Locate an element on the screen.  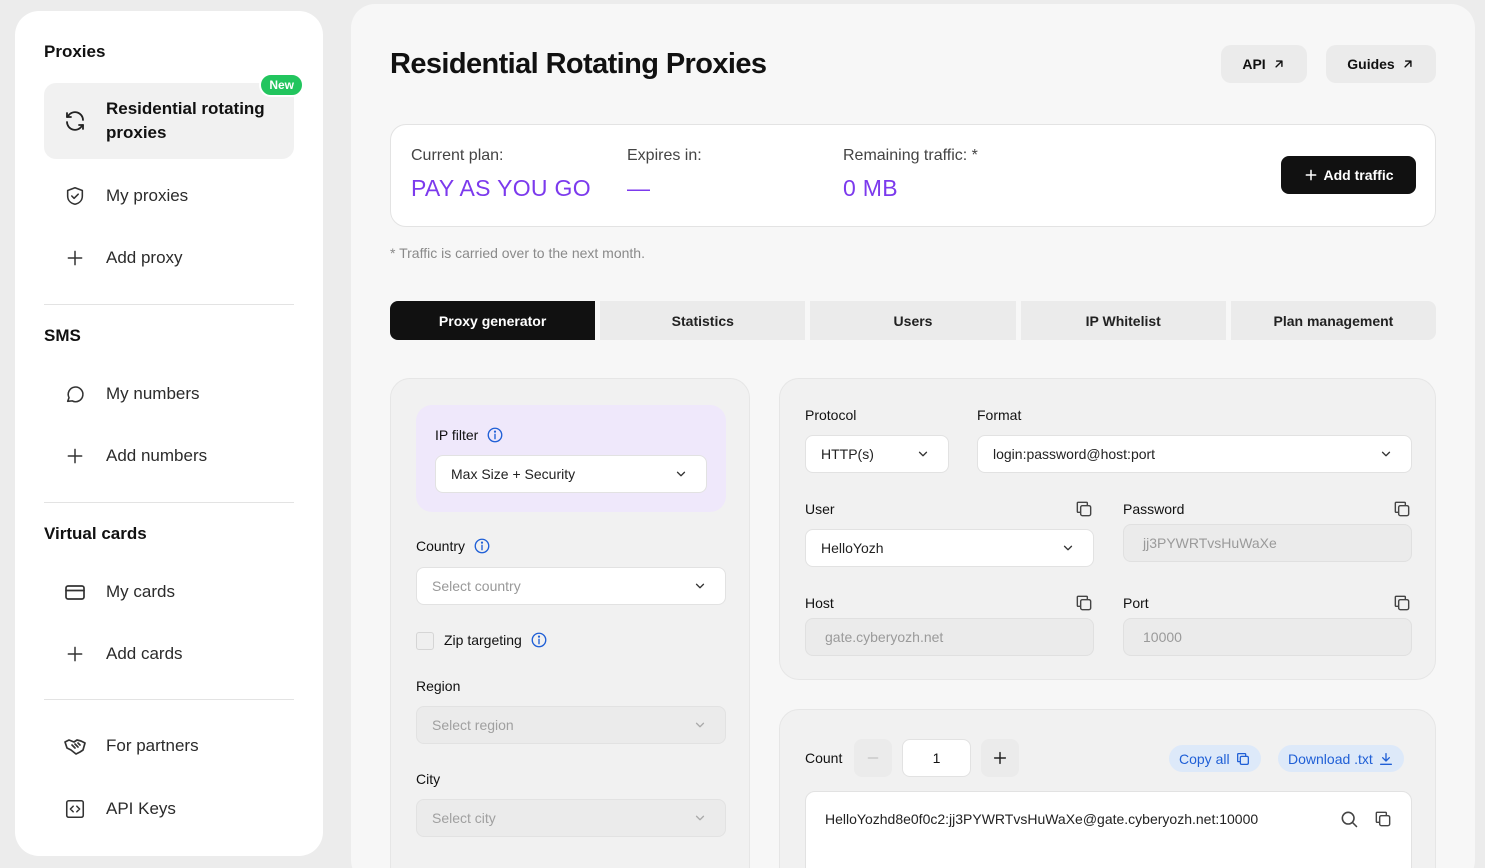
current-plan-value: PAY AS YOU GO is located at coordinates (501, 188).